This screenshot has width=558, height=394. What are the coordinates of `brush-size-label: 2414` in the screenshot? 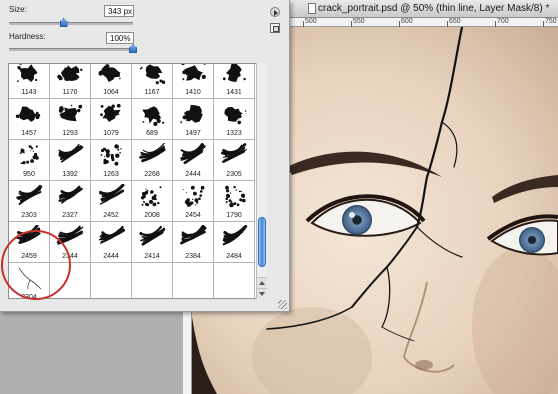 It's located at (152, 256).